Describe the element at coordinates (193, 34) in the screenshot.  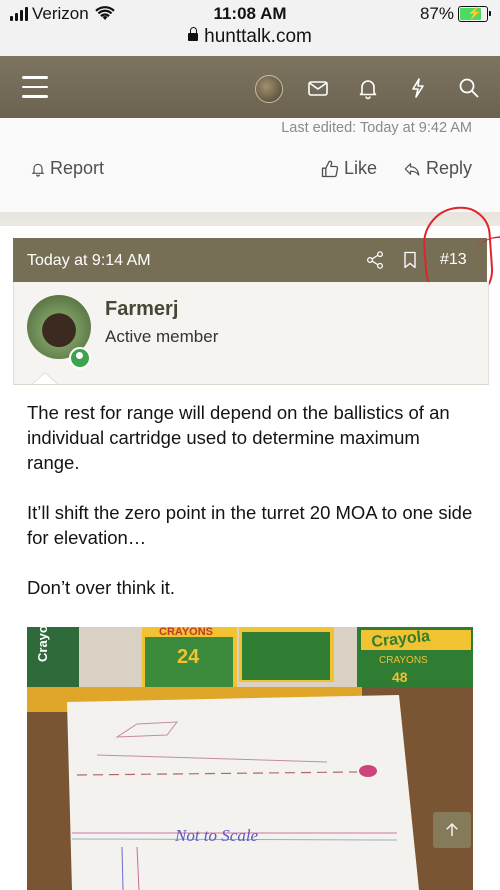
I see `lock-icon` at that location.